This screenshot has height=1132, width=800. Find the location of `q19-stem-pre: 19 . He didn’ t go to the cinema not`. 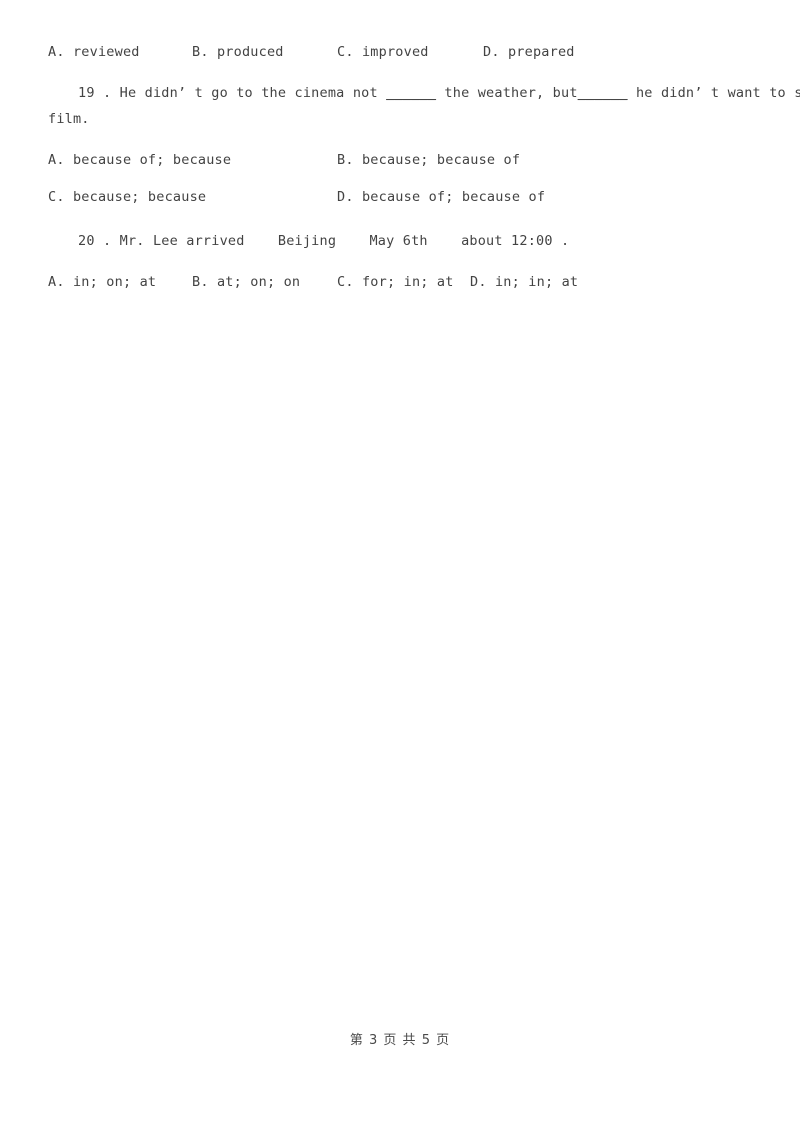

q19-stem-pre: 19 . He didn’ t go to the cinema not is located at coordinates (232, 93).